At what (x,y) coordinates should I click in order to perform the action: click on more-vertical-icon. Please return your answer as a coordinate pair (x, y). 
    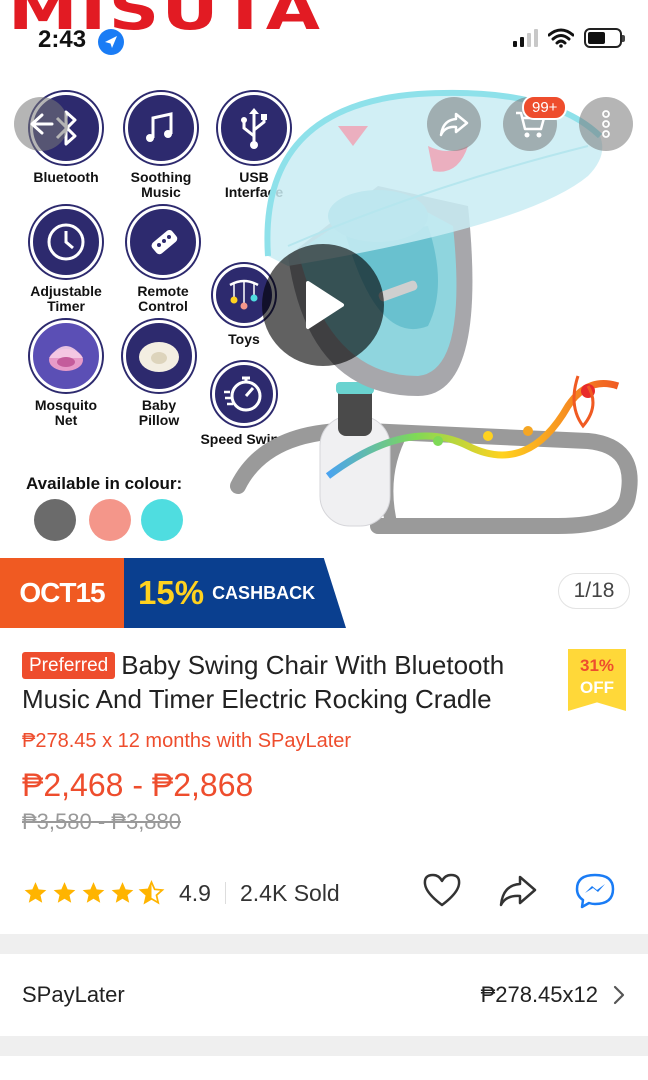
    Looking at the image, I should click on (606, 124).